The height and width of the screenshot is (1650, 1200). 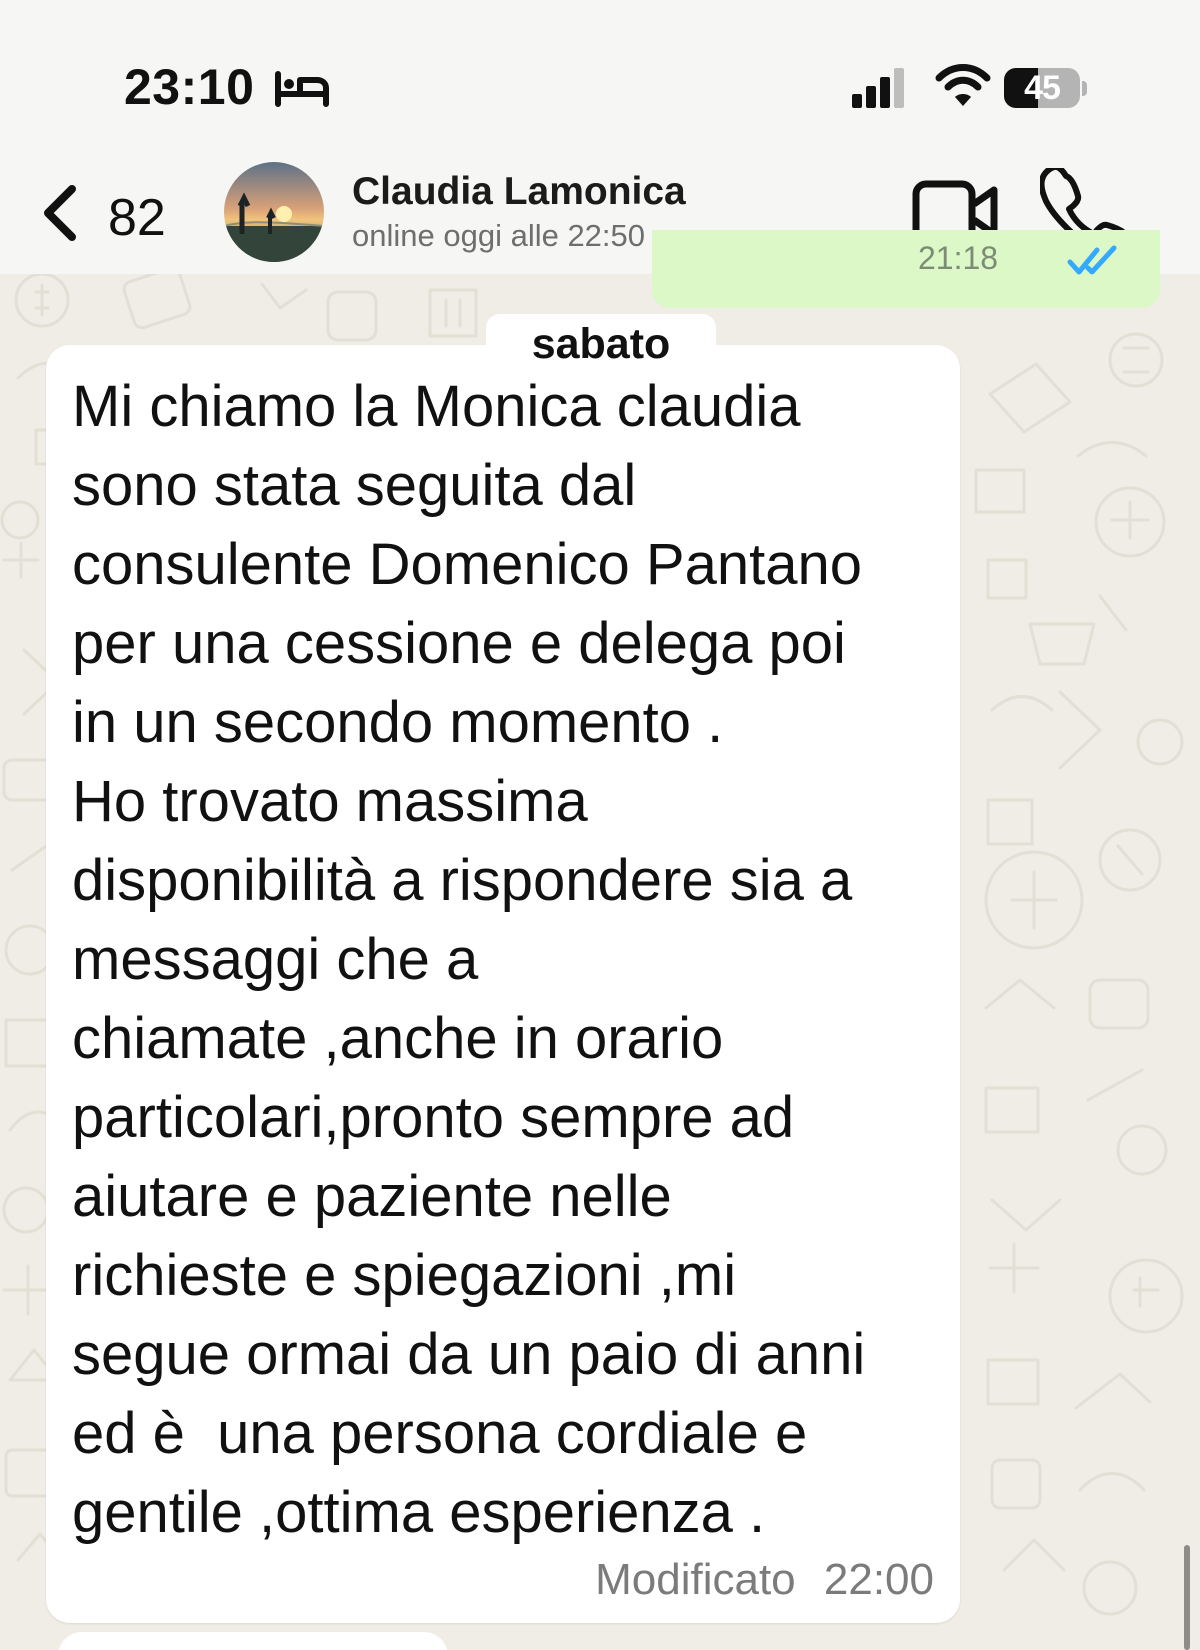 What do you see at coordinates (695, 1579) in the screenshot?
I see `edited-label: Modificato` at bounding box center [695, 1579].